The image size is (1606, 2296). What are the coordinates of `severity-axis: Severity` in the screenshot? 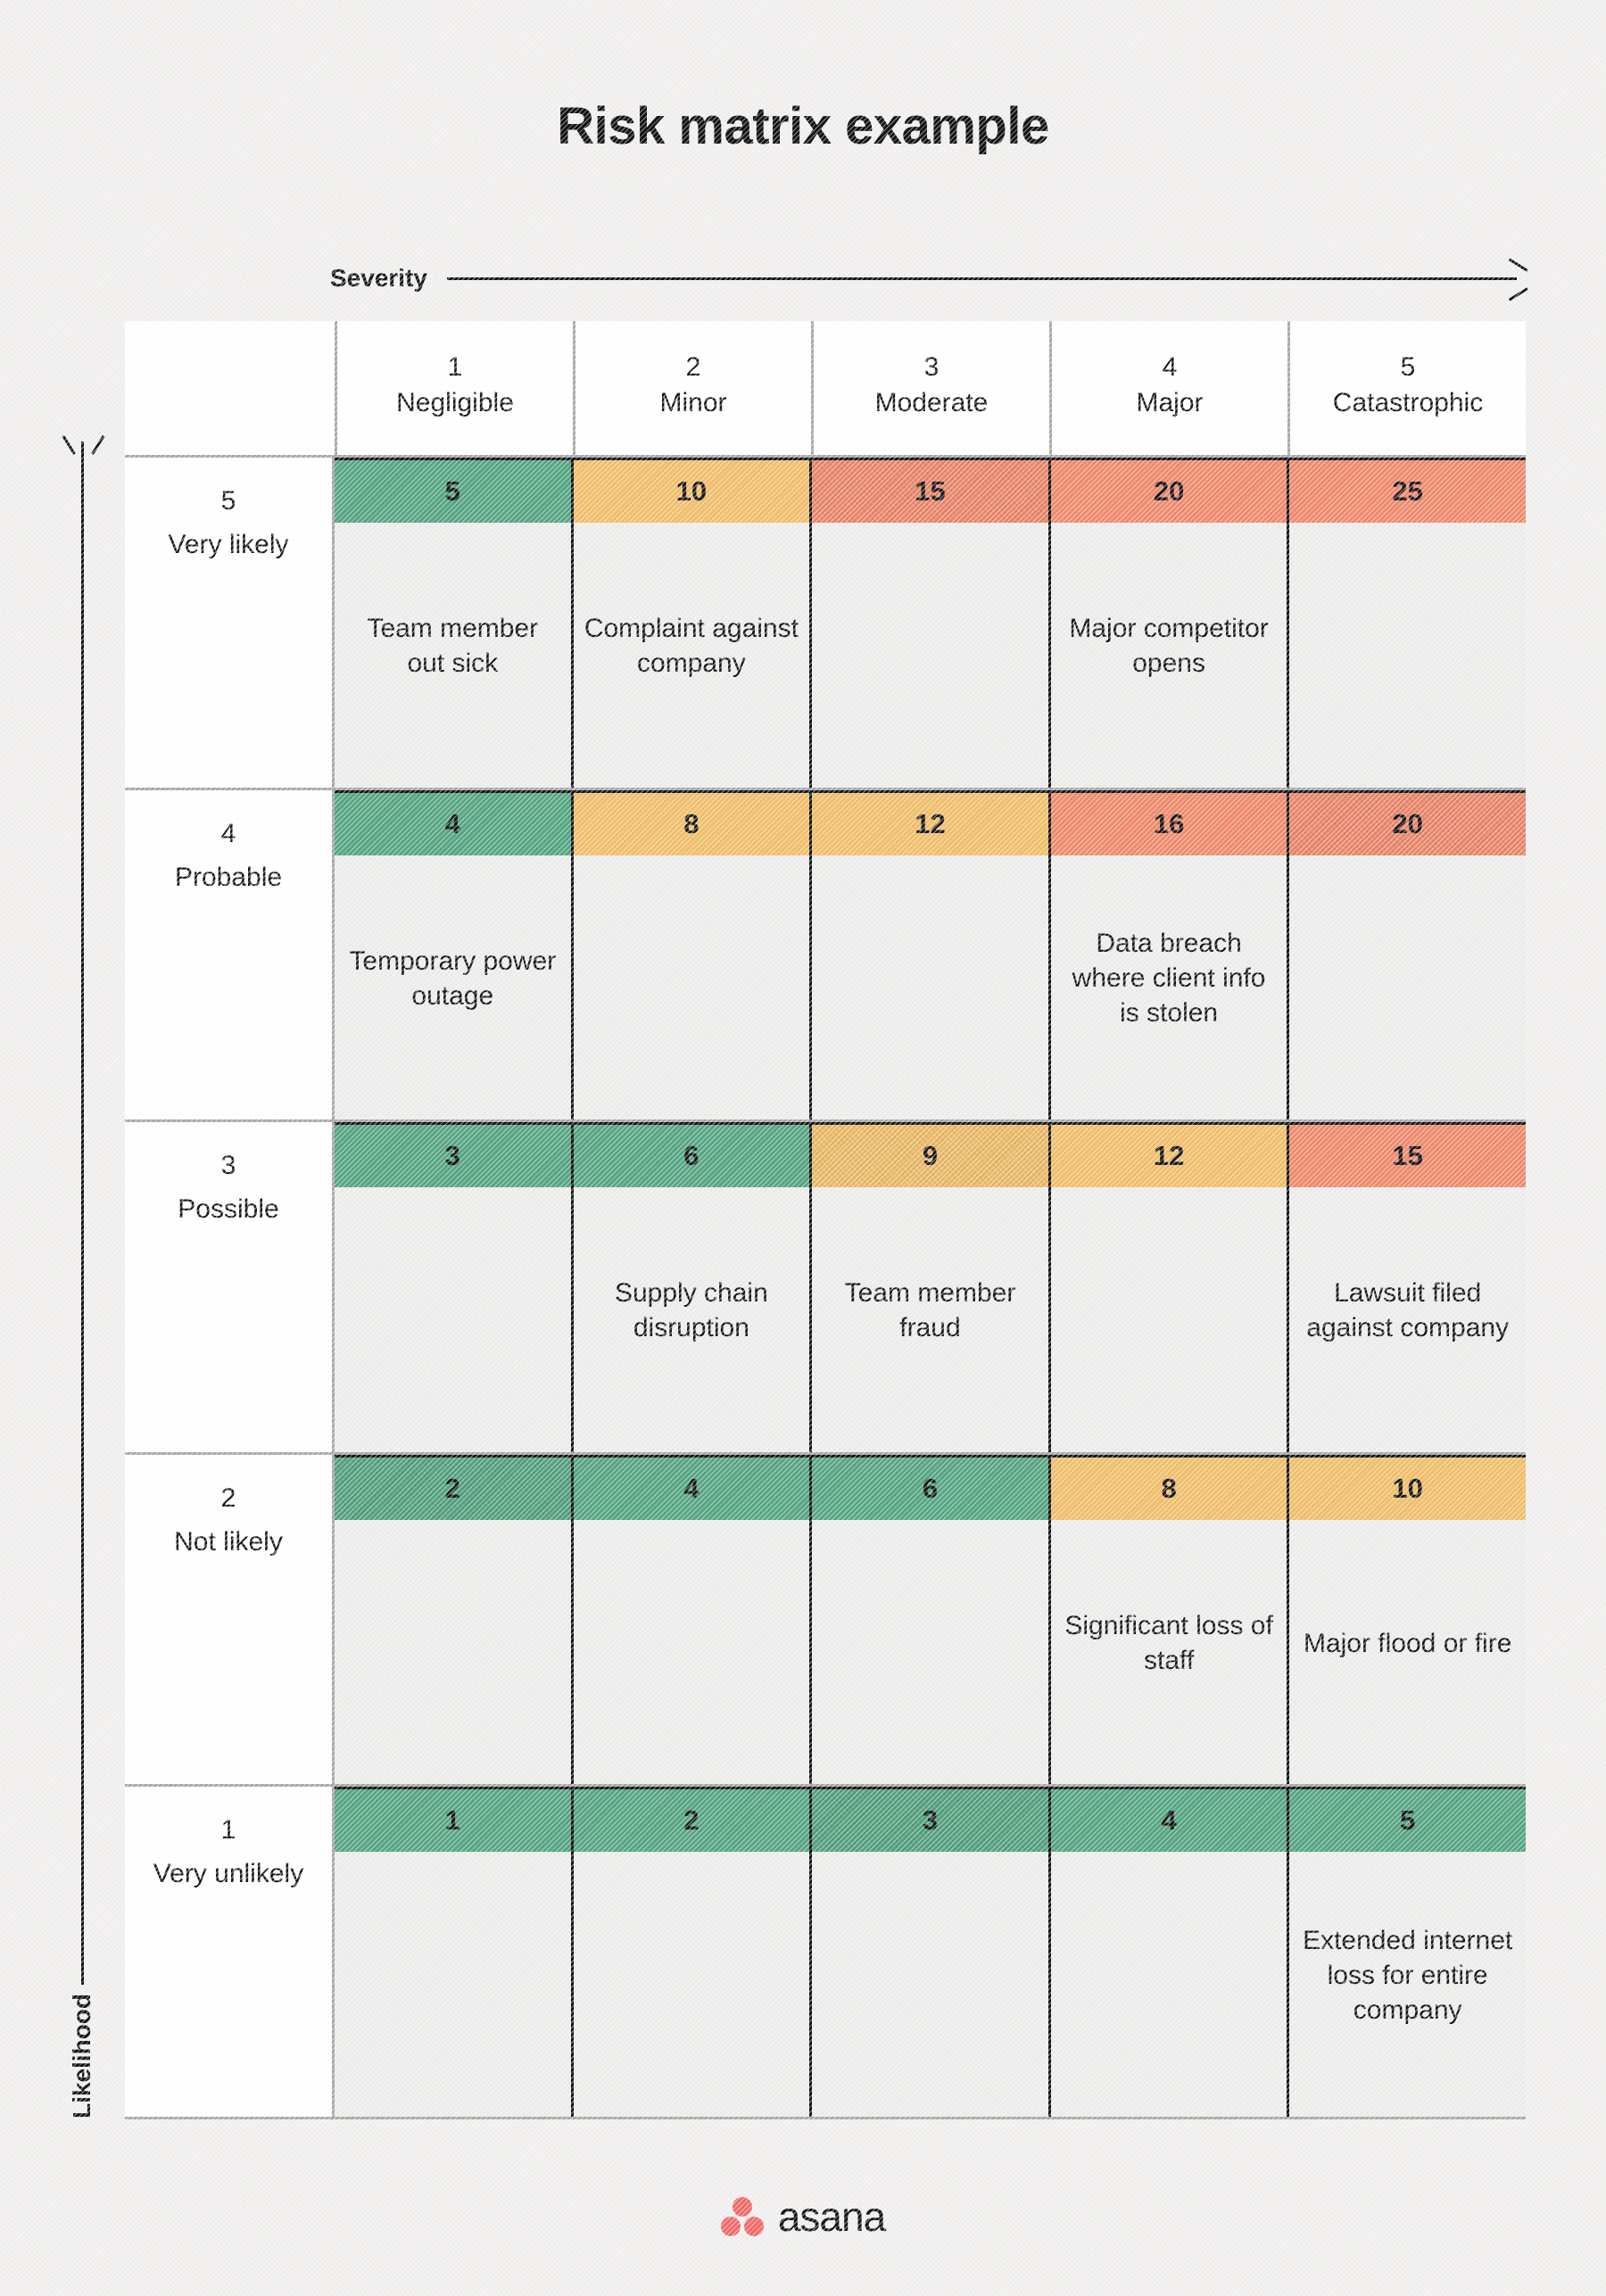 It's located at (928, 278).